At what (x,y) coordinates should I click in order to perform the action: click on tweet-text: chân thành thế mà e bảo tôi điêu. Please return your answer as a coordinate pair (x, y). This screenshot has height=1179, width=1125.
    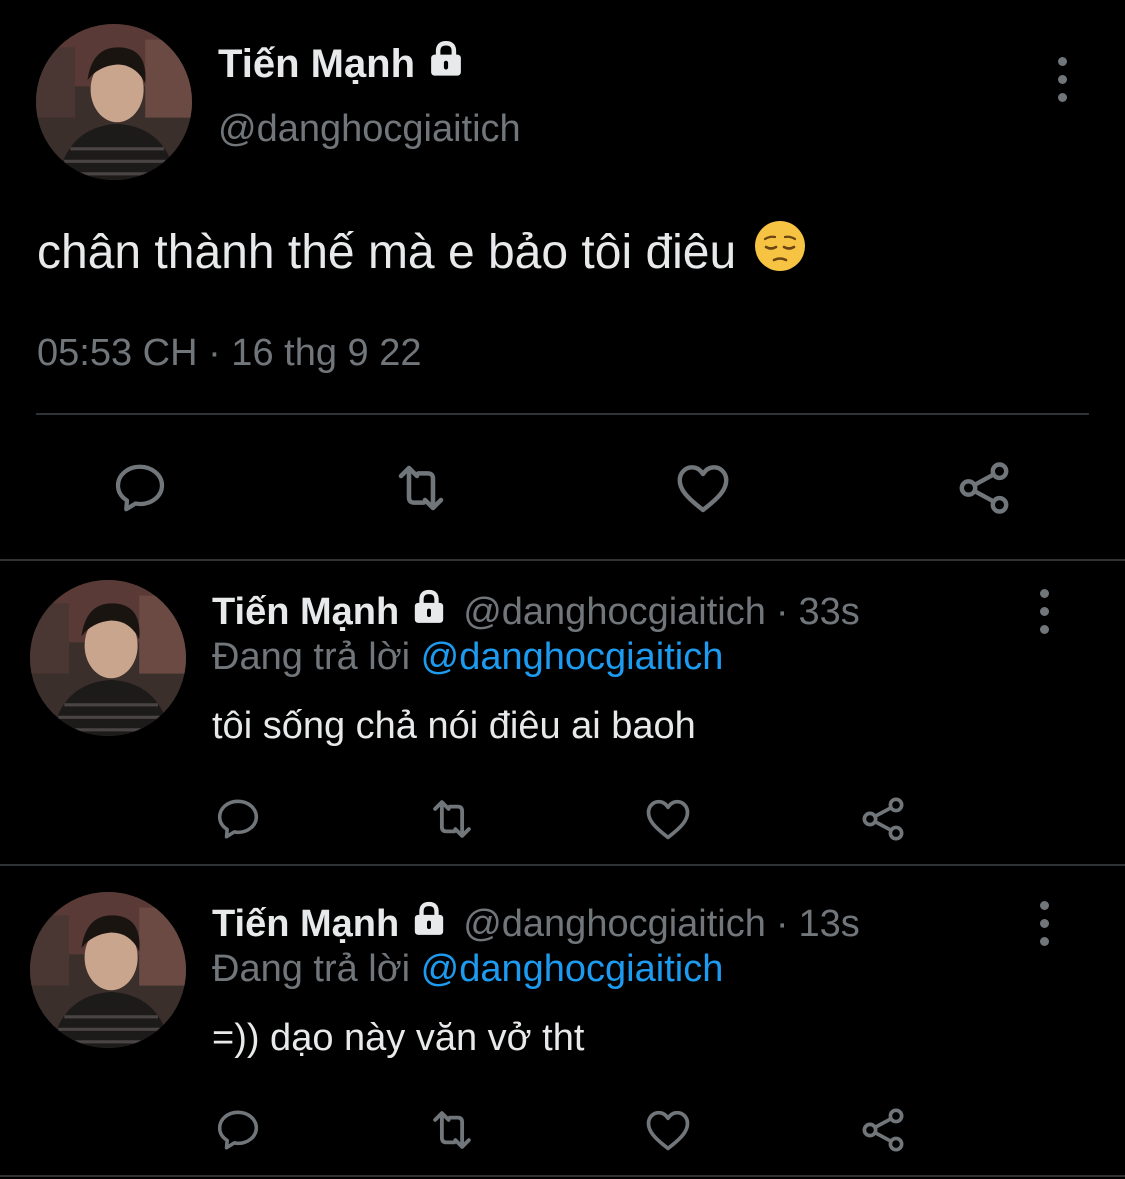
    Looking at the image, I should click on (421, 252).